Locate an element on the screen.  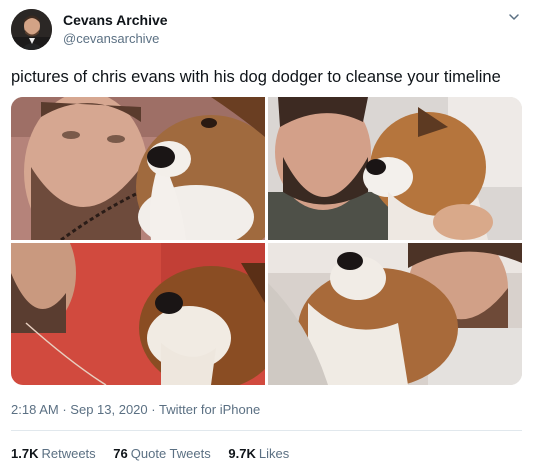
author-name: Cevans Archive is located at coordinates (115, 20).